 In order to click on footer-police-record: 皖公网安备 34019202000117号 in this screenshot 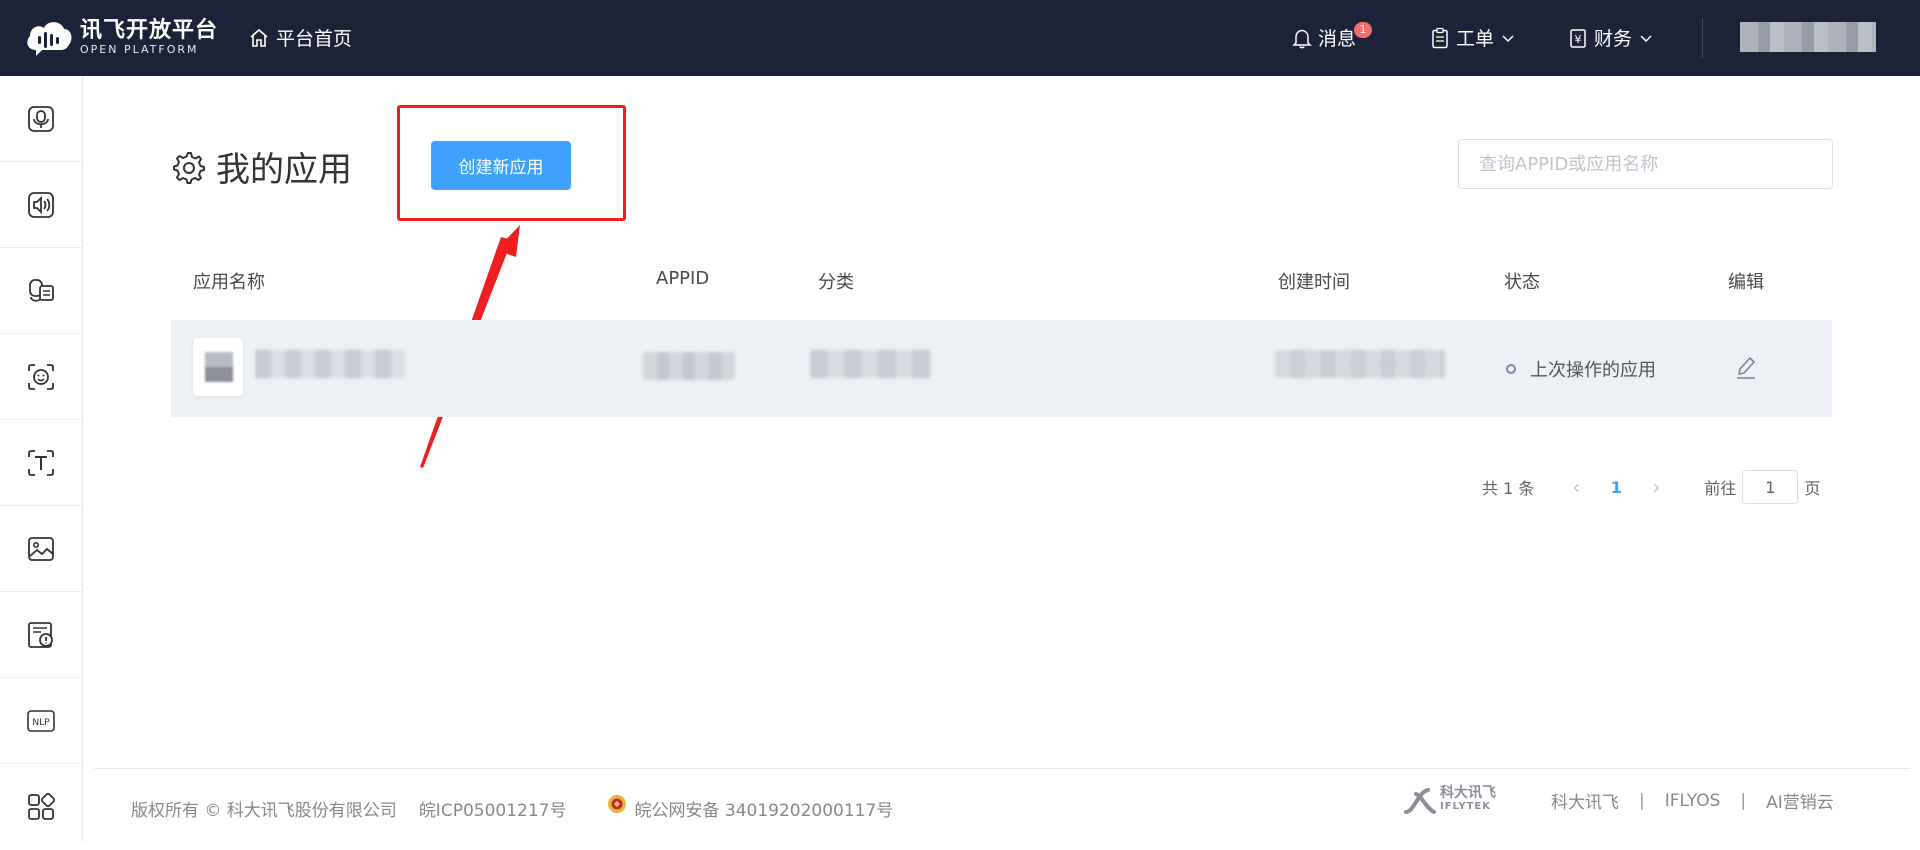, I will do `click(763, 808)`.